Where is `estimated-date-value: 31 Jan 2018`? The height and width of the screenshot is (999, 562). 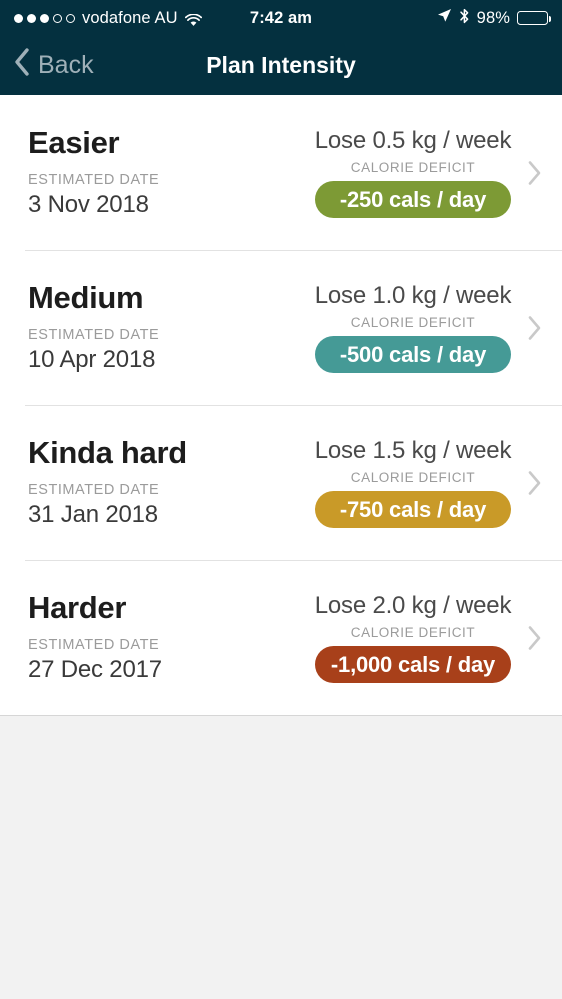 estimated-date-value: 31 Jan 2018 is located at coordinates (93, 515).